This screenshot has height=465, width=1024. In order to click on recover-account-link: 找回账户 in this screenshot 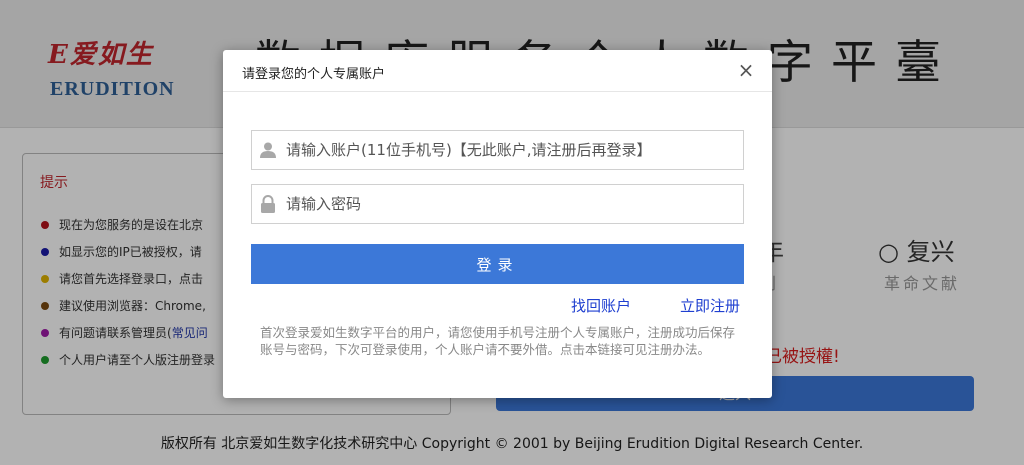, I will do `click(601, 305)`.